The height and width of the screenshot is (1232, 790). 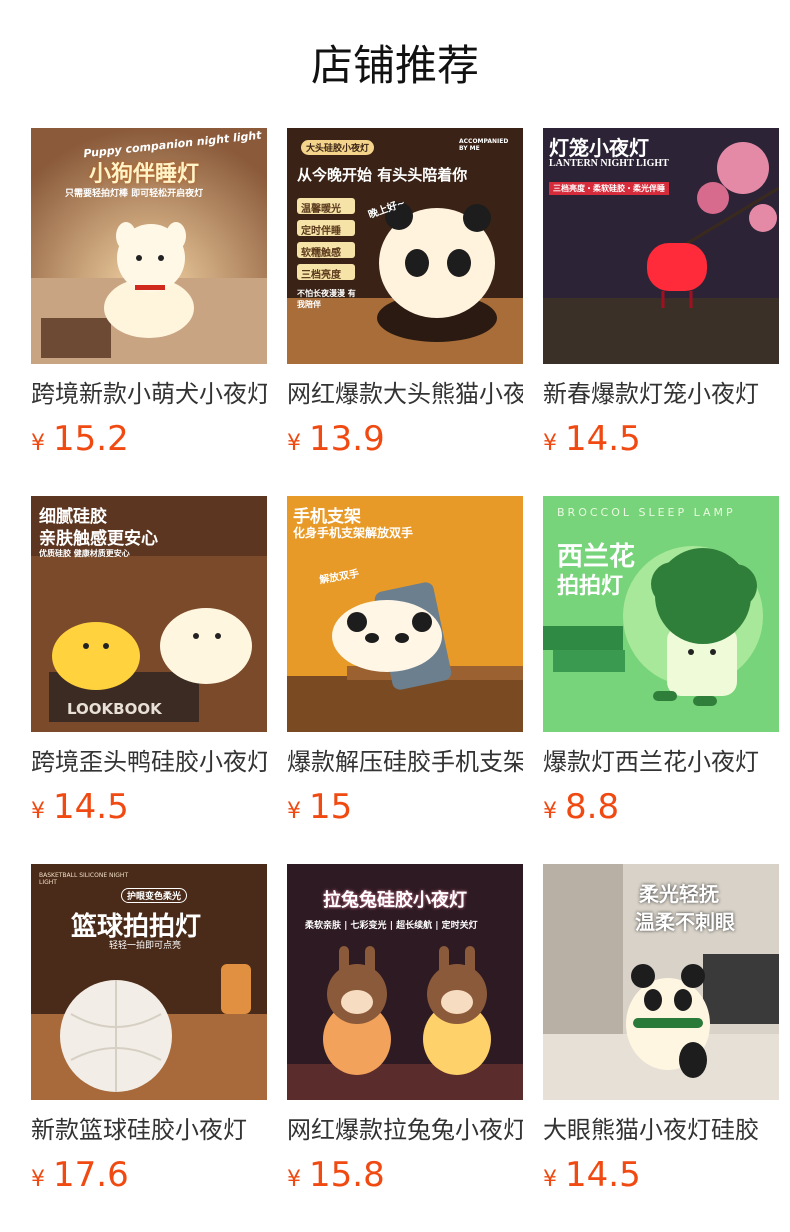 What do you see at coordinates (338, 147) in the screenshot?
I see `image-badge: 大头硅胶小夜灯` at bounding box center [338, 147].